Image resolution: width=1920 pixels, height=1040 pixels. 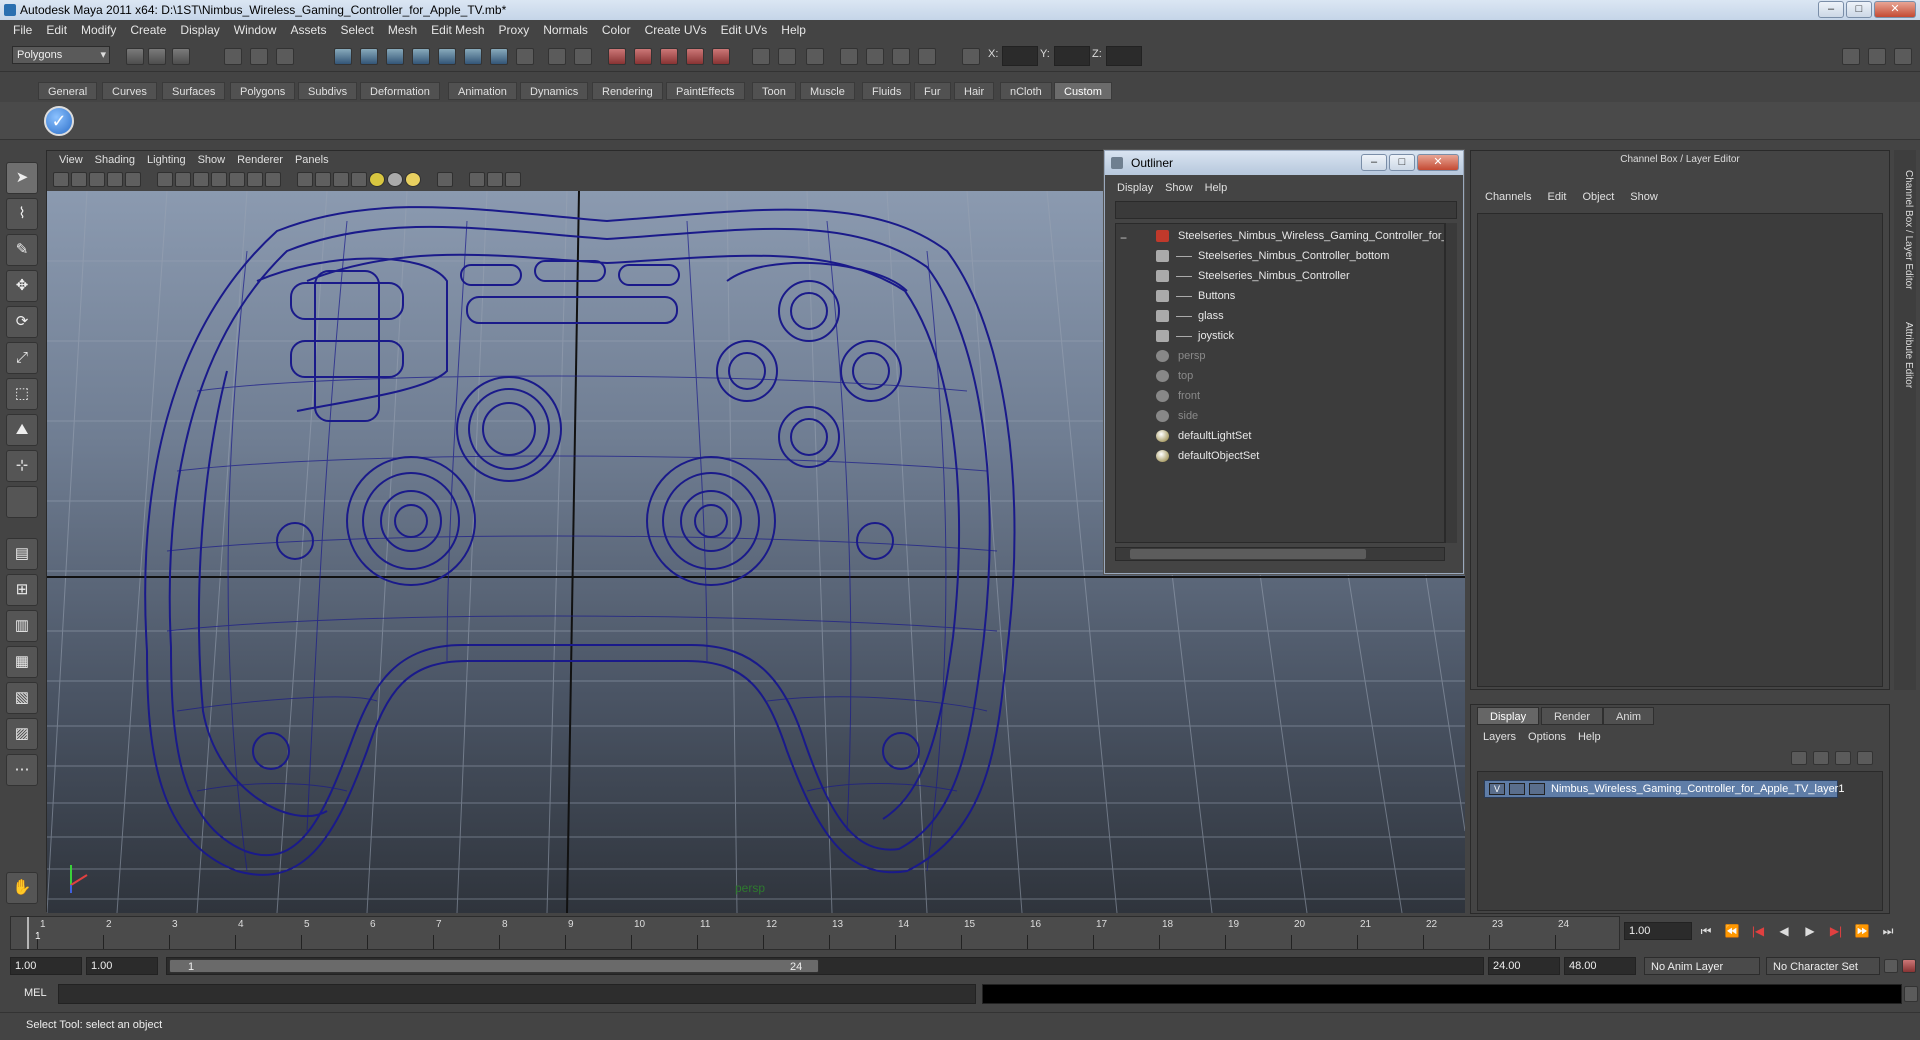 I want to click on camera-attributes-icon, so click(x=79, y=179).